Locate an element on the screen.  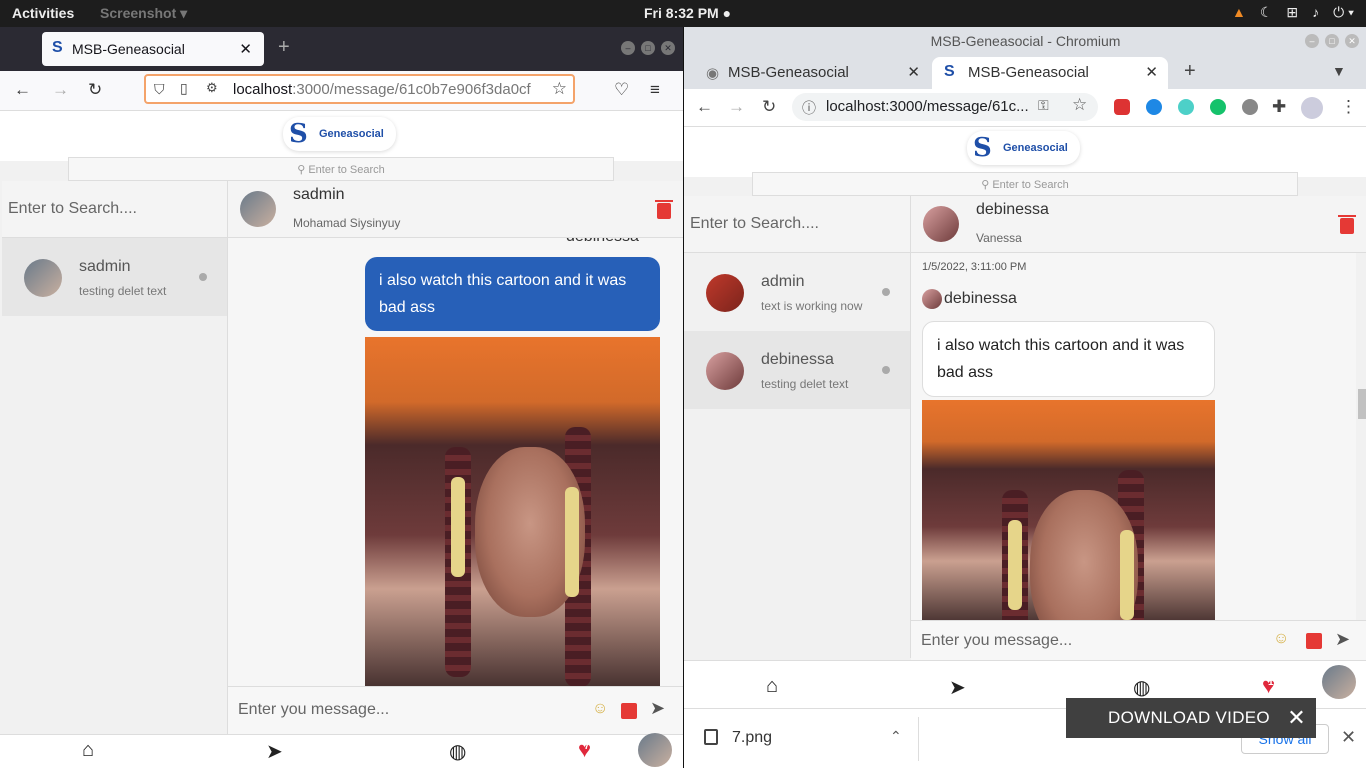
close-download-bar-icon: ✕ is located at coordinates (1348, 737).